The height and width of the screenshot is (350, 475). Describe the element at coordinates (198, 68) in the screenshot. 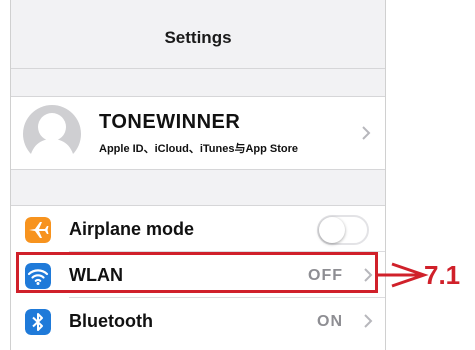

I see `nav-divider` at that location.